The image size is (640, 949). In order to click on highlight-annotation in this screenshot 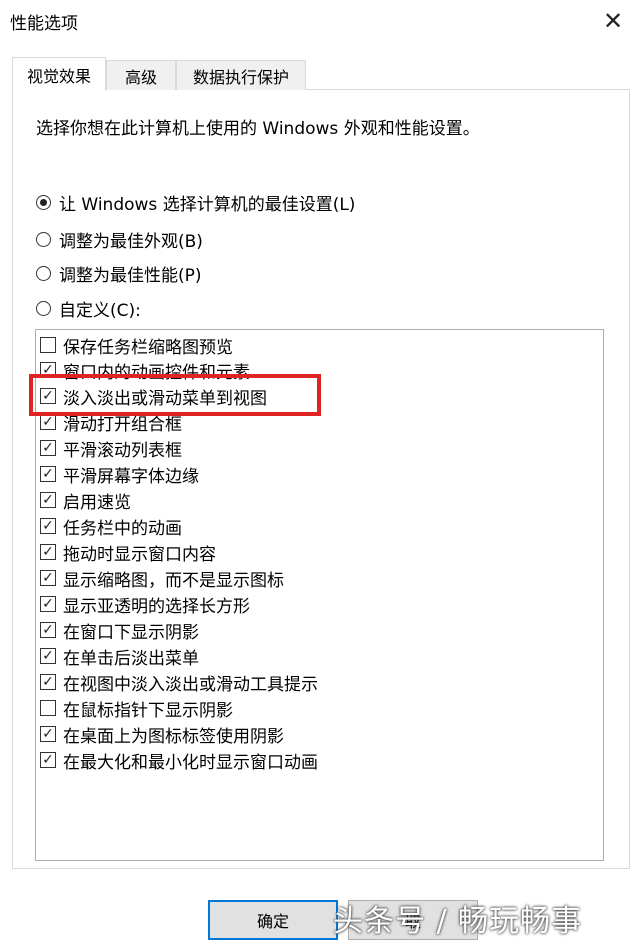, I will do `click(175, 395)`.